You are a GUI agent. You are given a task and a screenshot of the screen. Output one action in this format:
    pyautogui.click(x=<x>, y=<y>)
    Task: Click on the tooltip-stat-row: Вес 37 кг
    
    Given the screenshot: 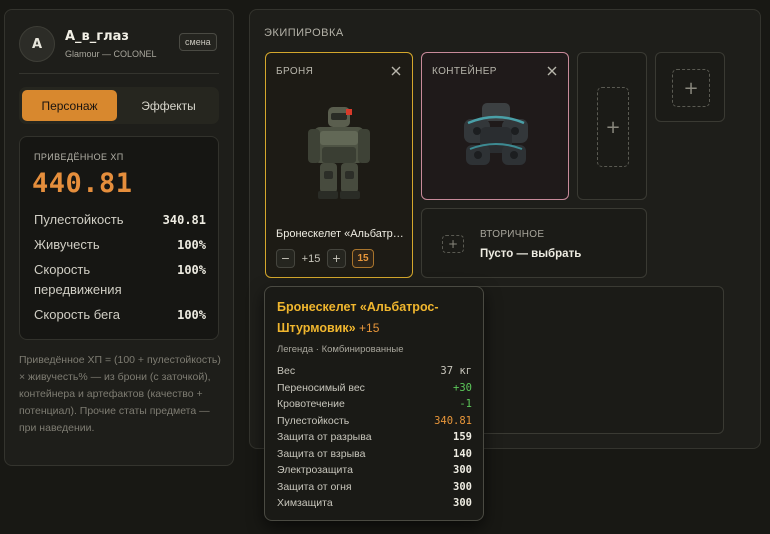 What is the action you would take?
    pyautogui.click(x=374, y=371)
    